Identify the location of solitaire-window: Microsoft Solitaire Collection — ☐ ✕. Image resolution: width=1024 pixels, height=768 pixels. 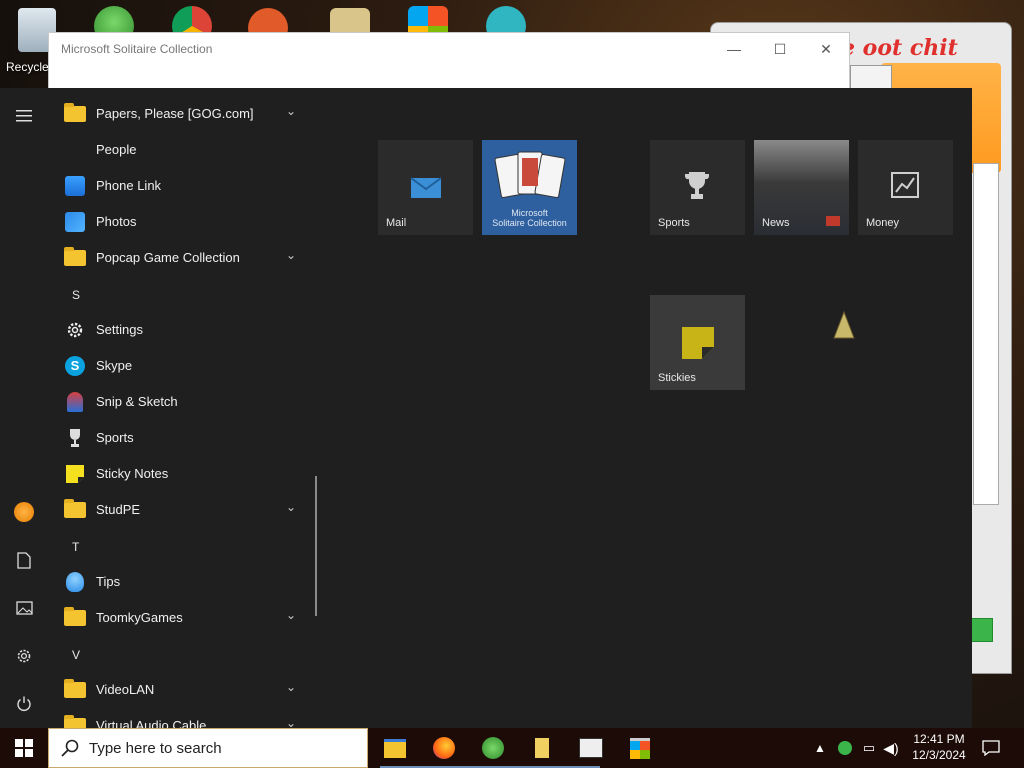
(449, 63).